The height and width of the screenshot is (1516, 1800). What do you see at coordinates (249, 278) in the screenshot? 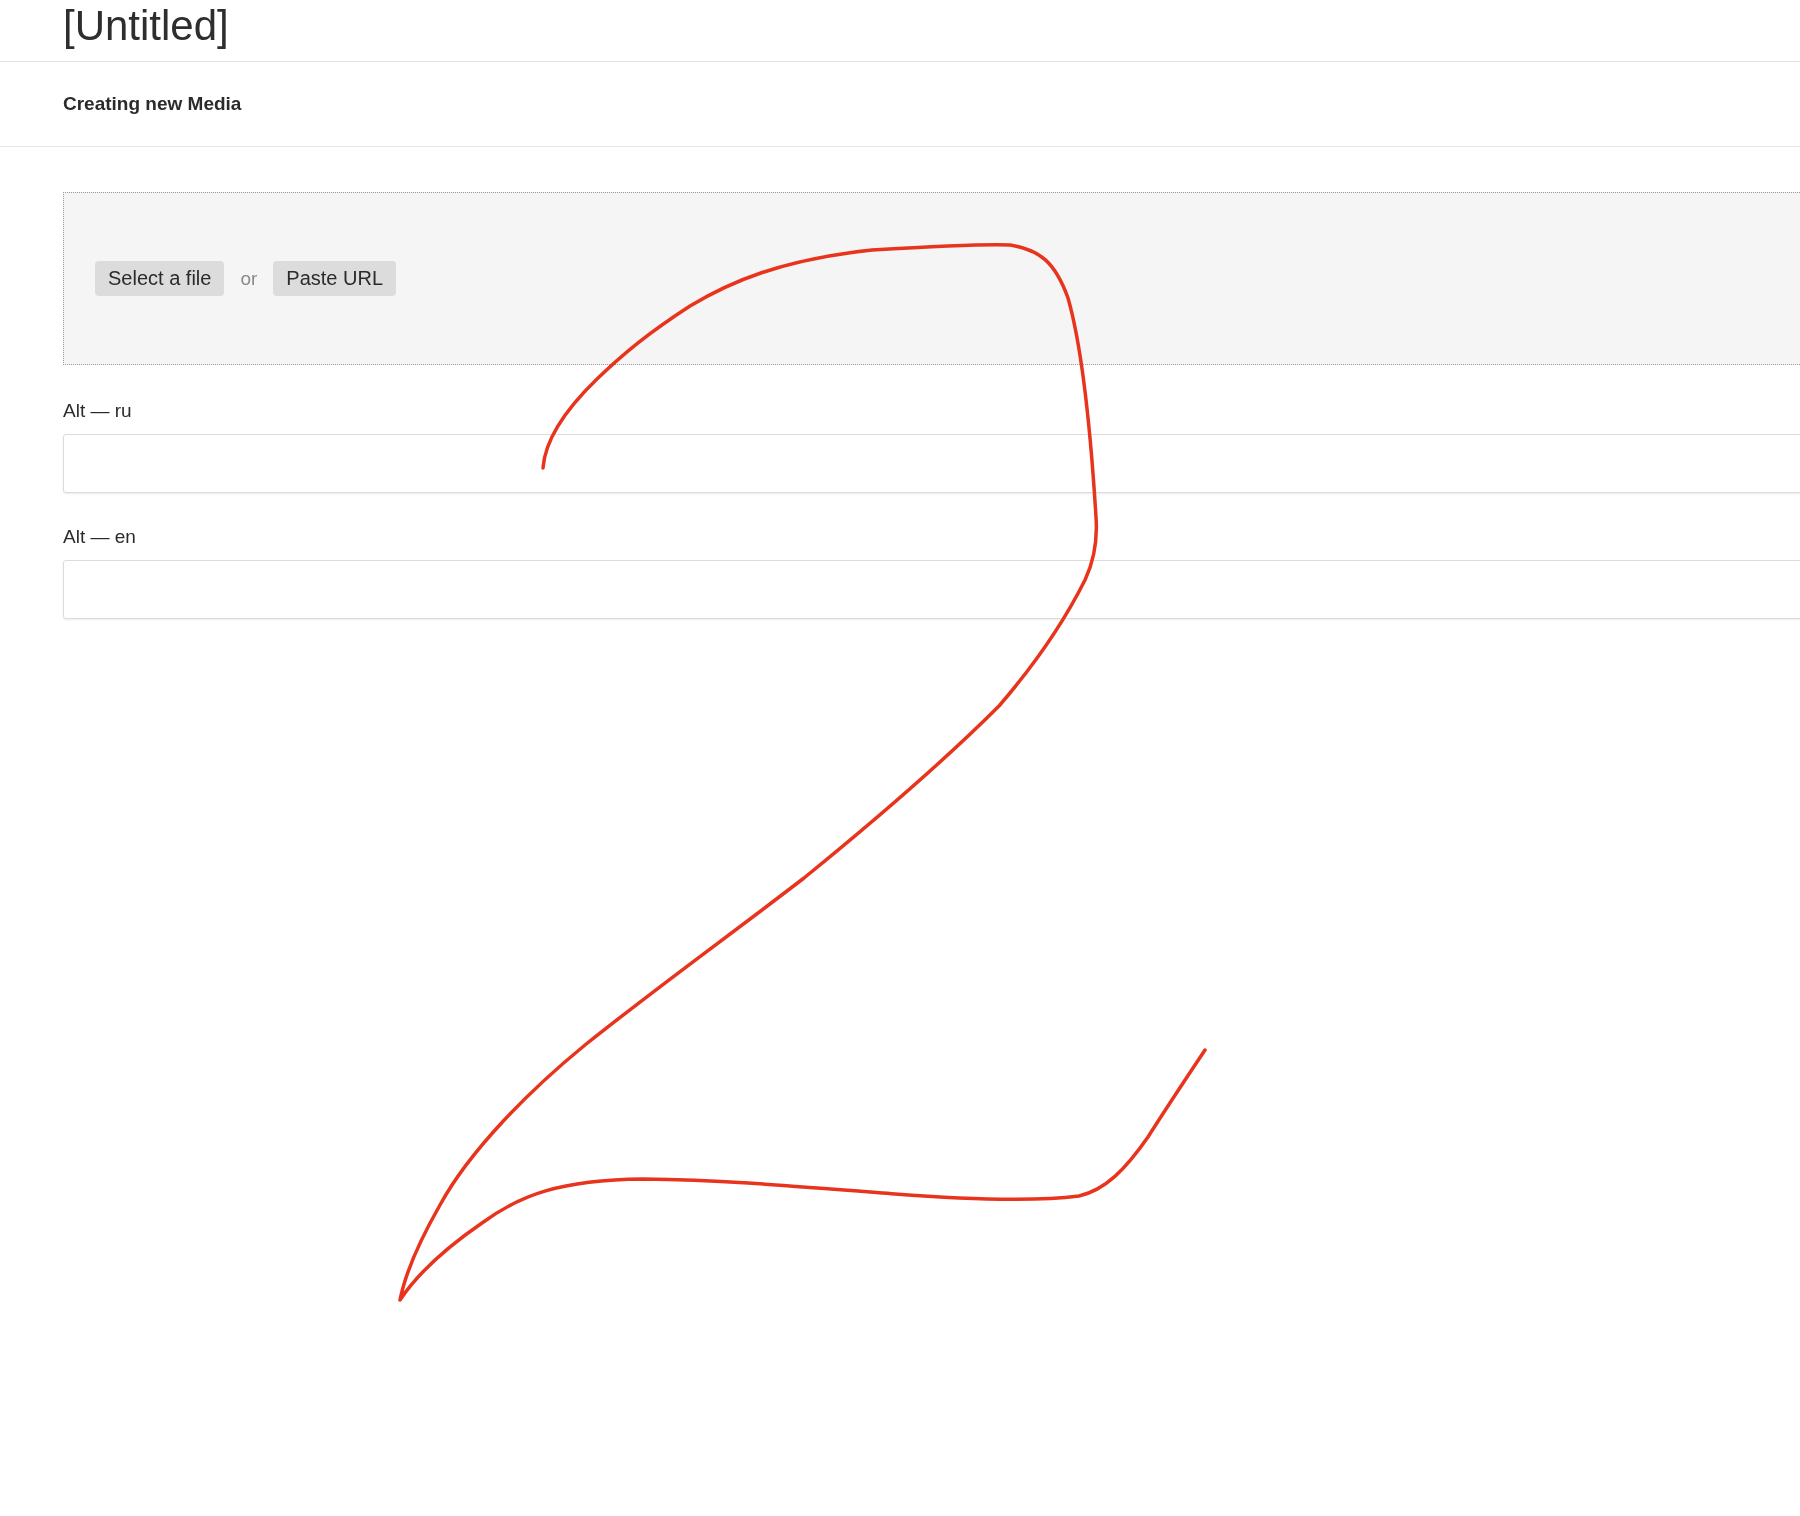
I see `or-separator: or` at bounding box center [249, 278].